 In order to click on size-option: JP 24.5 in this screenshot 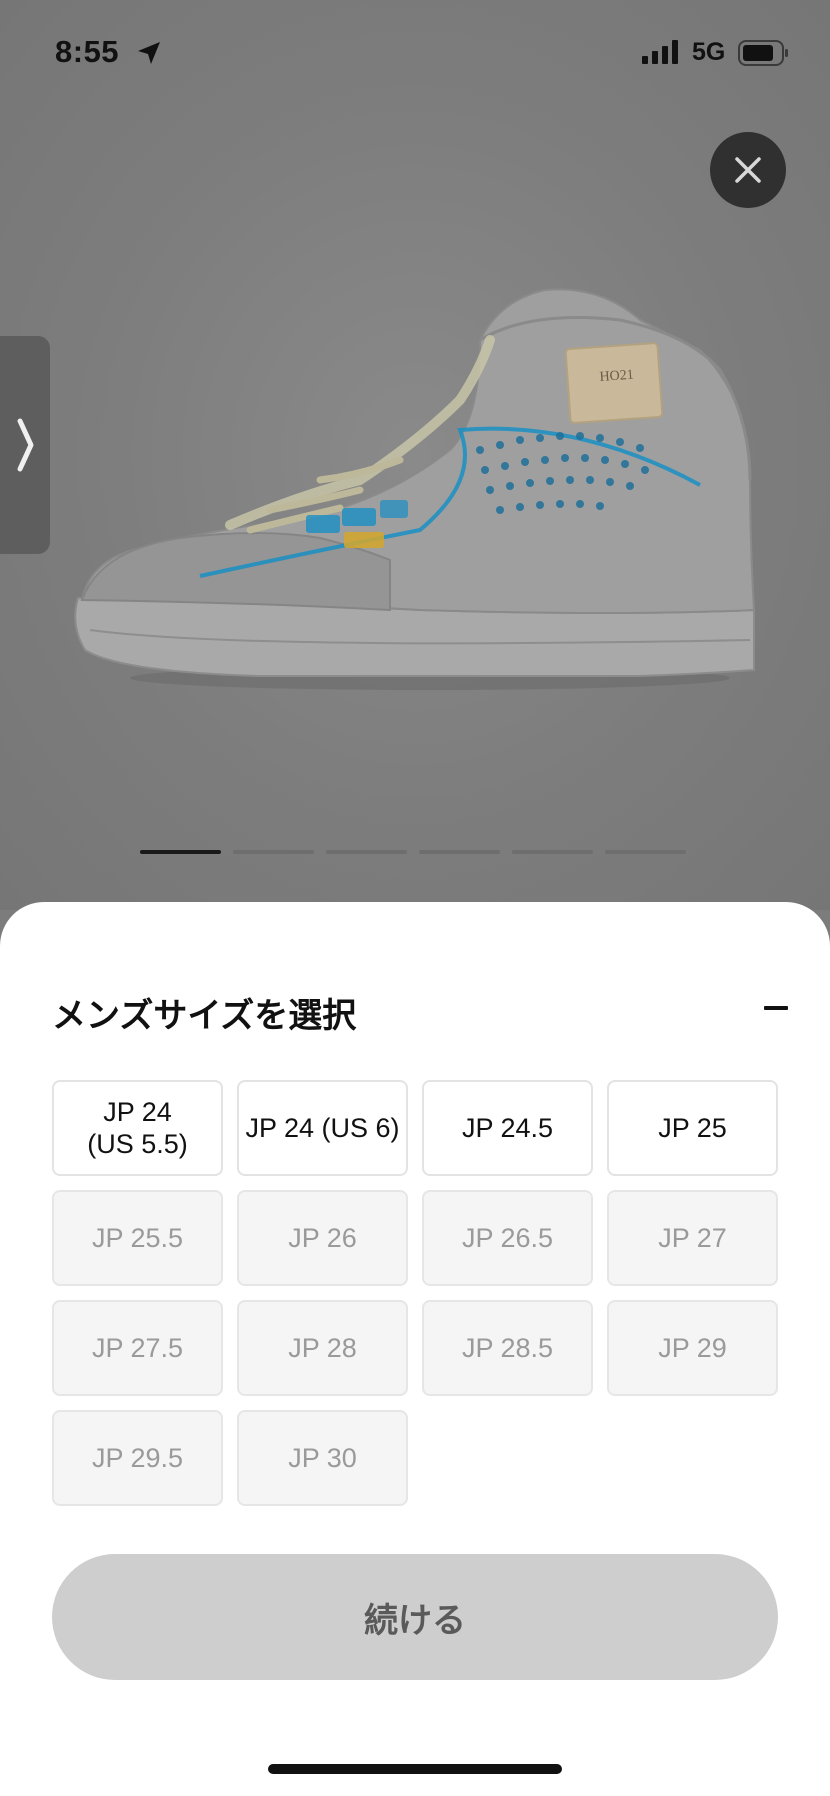, I will do `click(507, 1128)`.